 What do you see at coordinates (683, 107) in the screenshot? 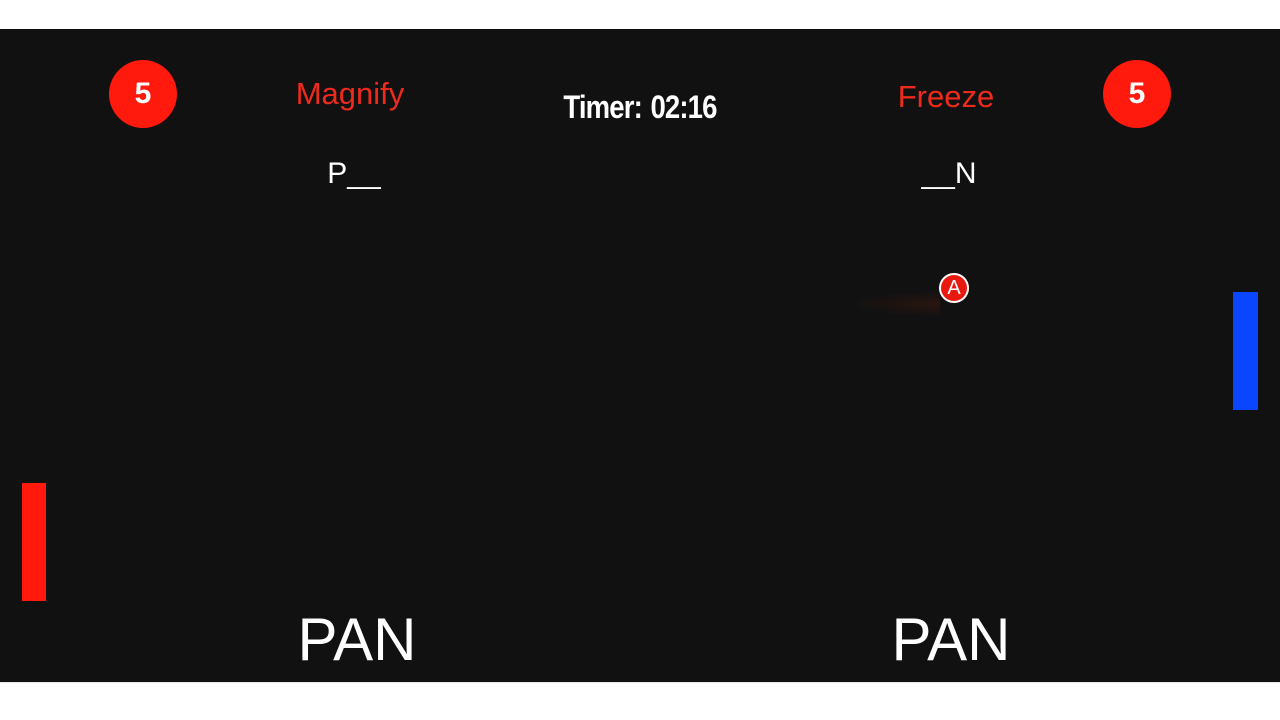
I see `timer-value: 02:16` at bounding box center [683, 107].